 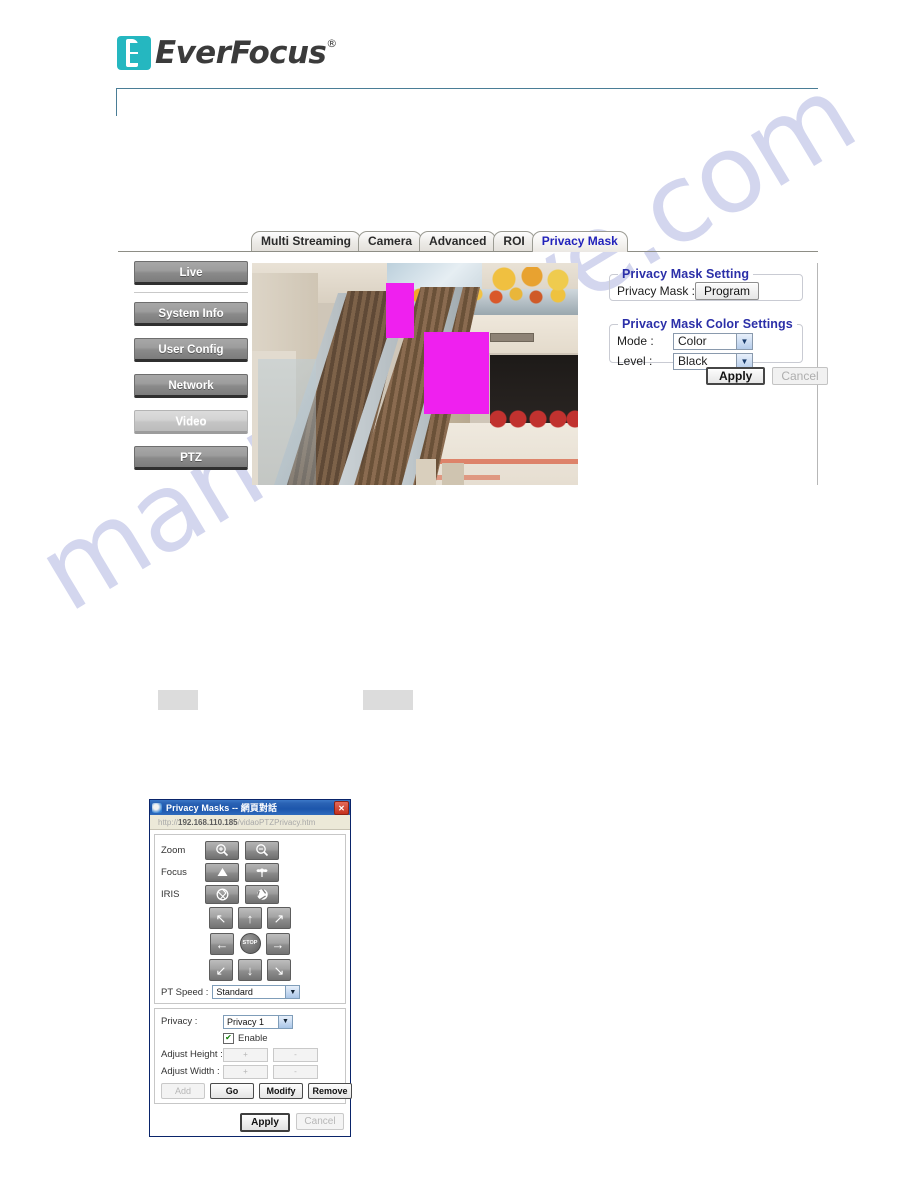 I want to click on scene-vent, so click(x=512, y=337).